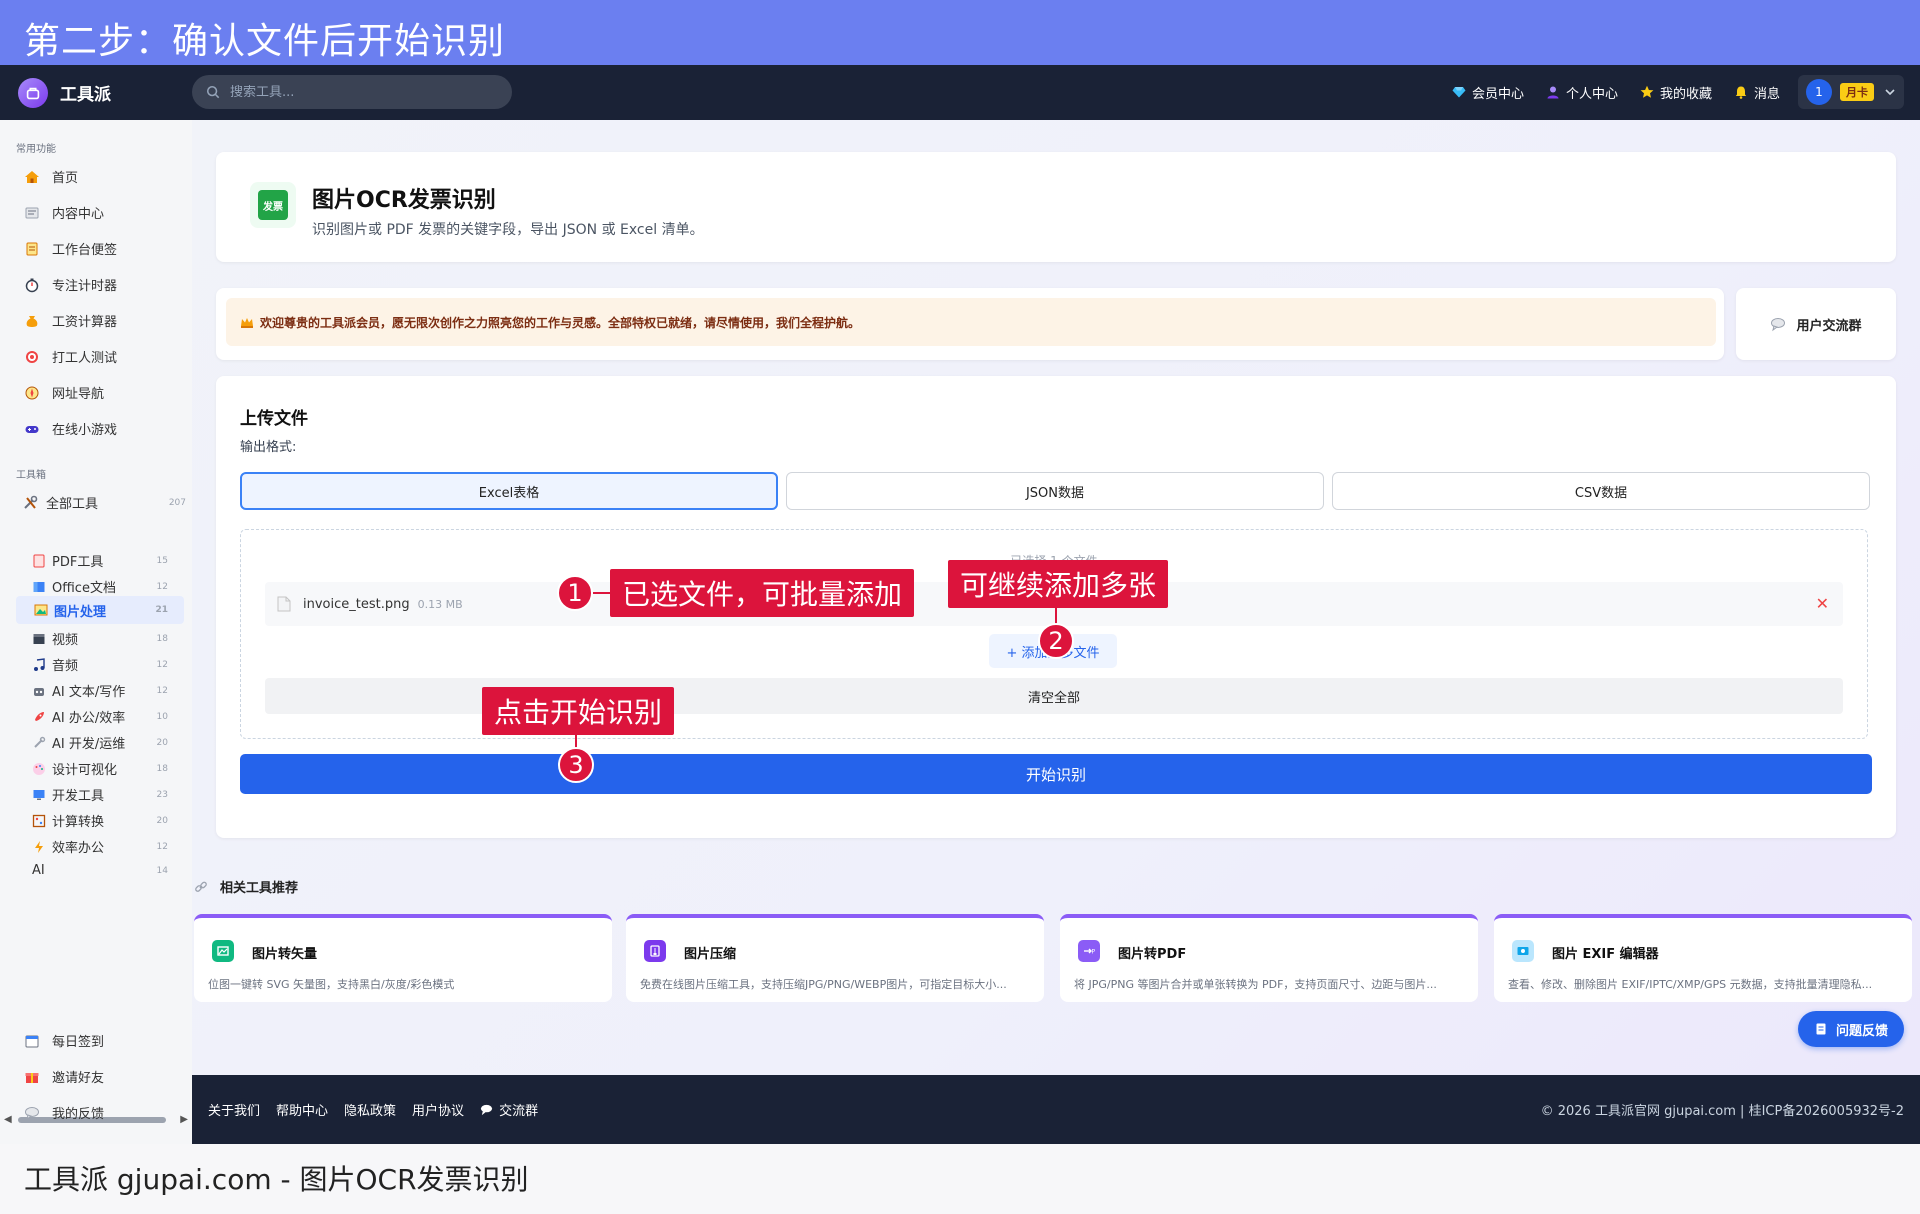 The width and height of the screenshot is (1920, 1214). What do you see at coordinates (370, 1109) in the screenshot?
I see `footer-link-privacy: 隐私政策` at bounding box center [370, 1109].